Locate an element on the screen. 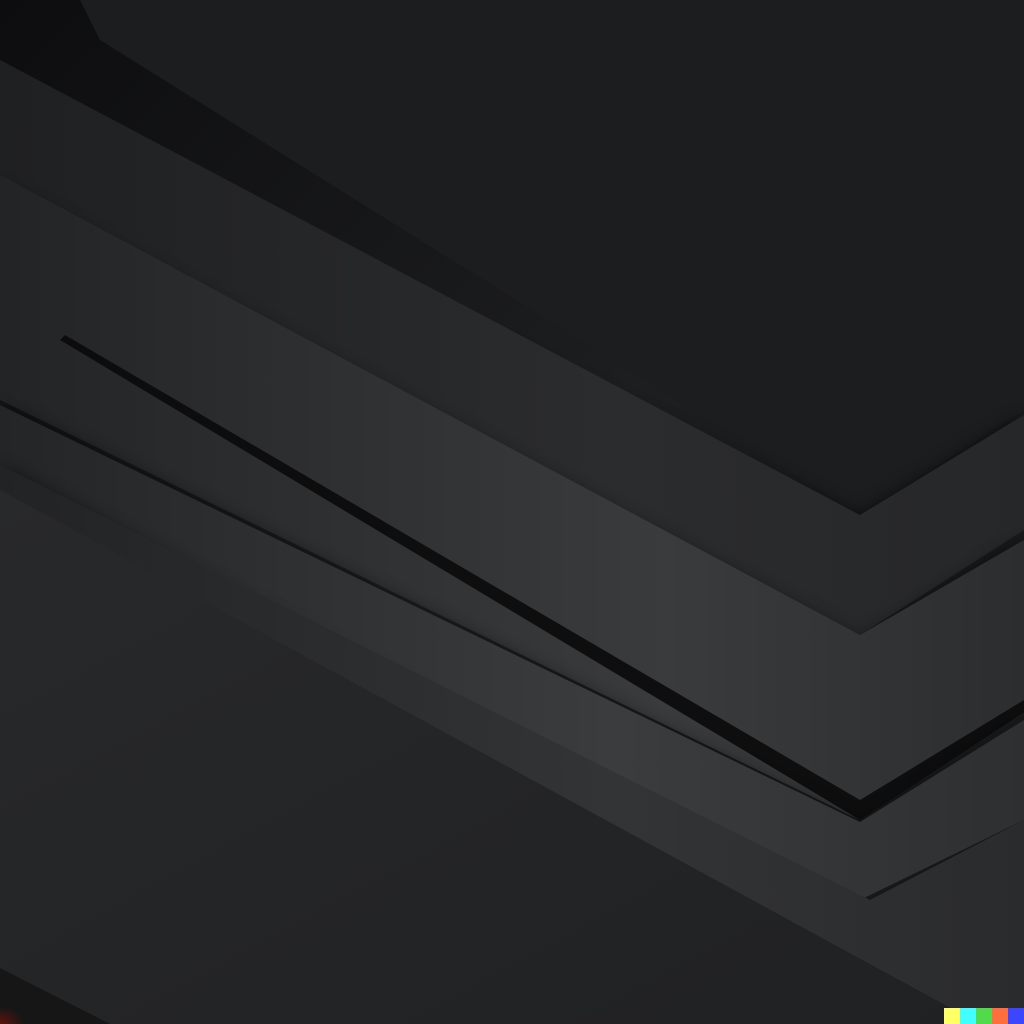 The image size is (1024, 1024). color-swatch-strip is located at coordinates (984, 1016).